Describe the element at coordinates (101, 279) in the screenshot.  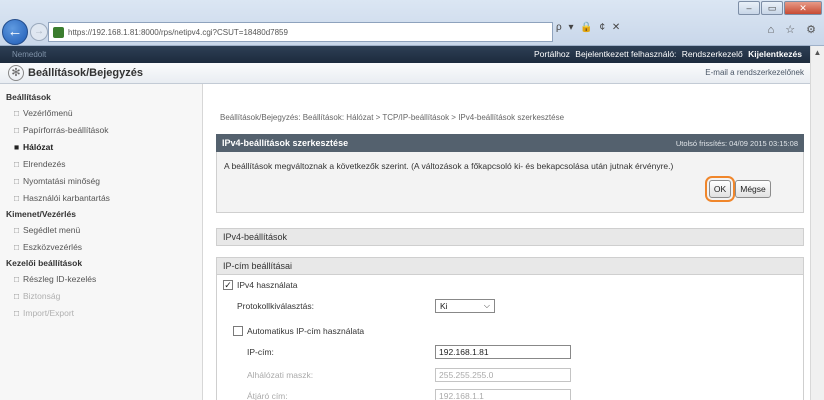
I see `sidebar-item-department-id: □ Részleg ID-kezelés` at that location.